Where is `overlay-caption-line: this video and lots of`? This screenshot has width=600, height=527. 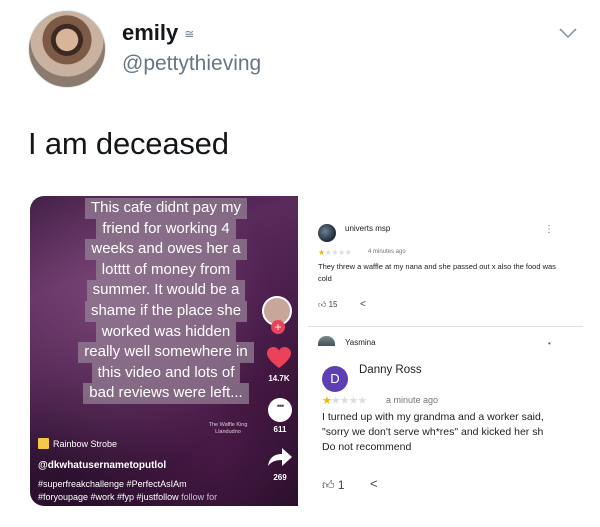
overlay-caption-line: this video and lots of is located at coordinates (166, 373).